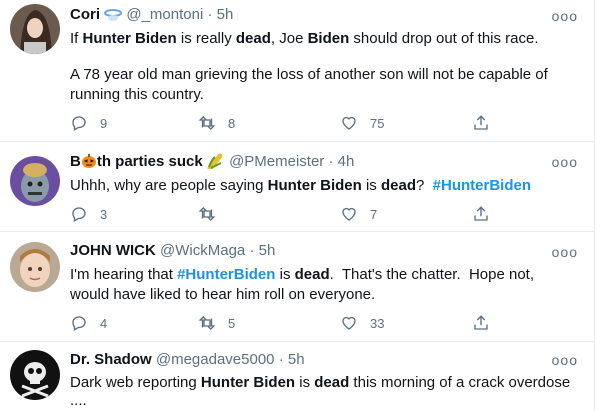  I want to click on display-name: Cori, so click(85, 14).